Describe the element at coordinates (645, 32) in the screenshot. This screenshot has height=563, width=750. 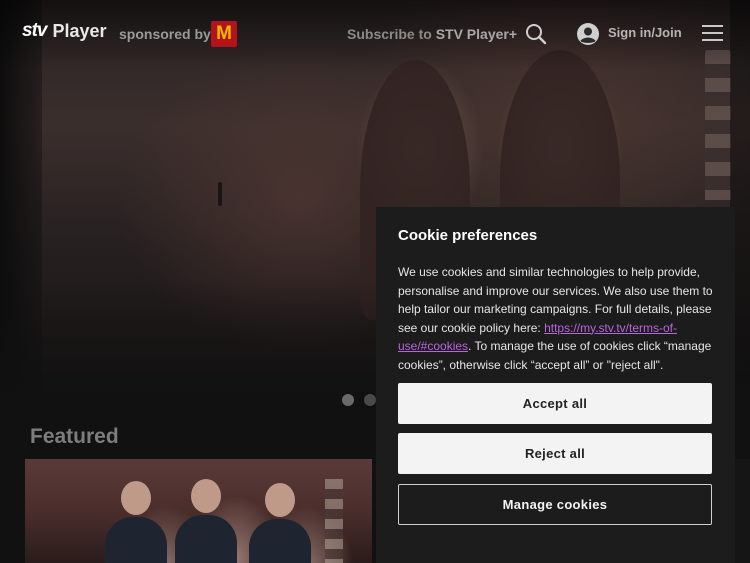
I see `sign-in-label: Sign in/Join` at that location.